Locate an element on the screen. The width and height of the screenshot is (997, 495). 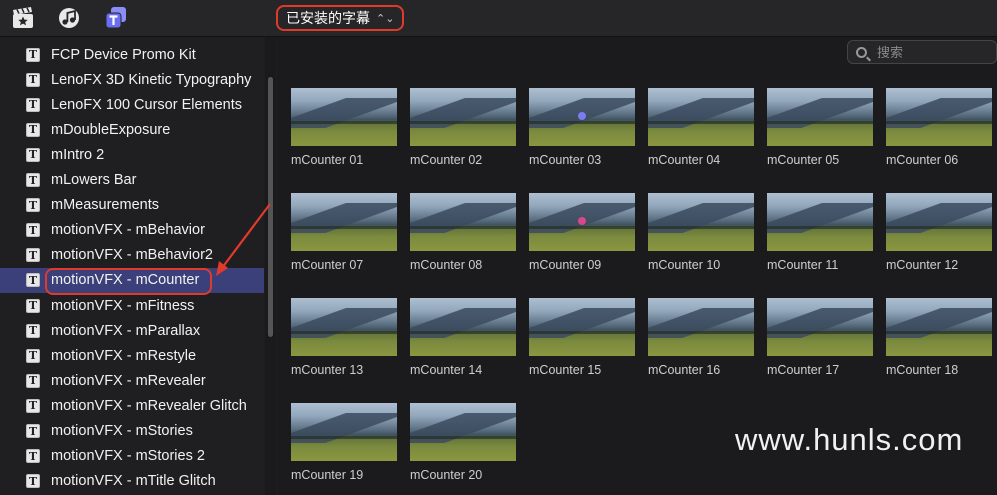
sidebar-item: TmMeasurements is located at coordinates (132, 205).